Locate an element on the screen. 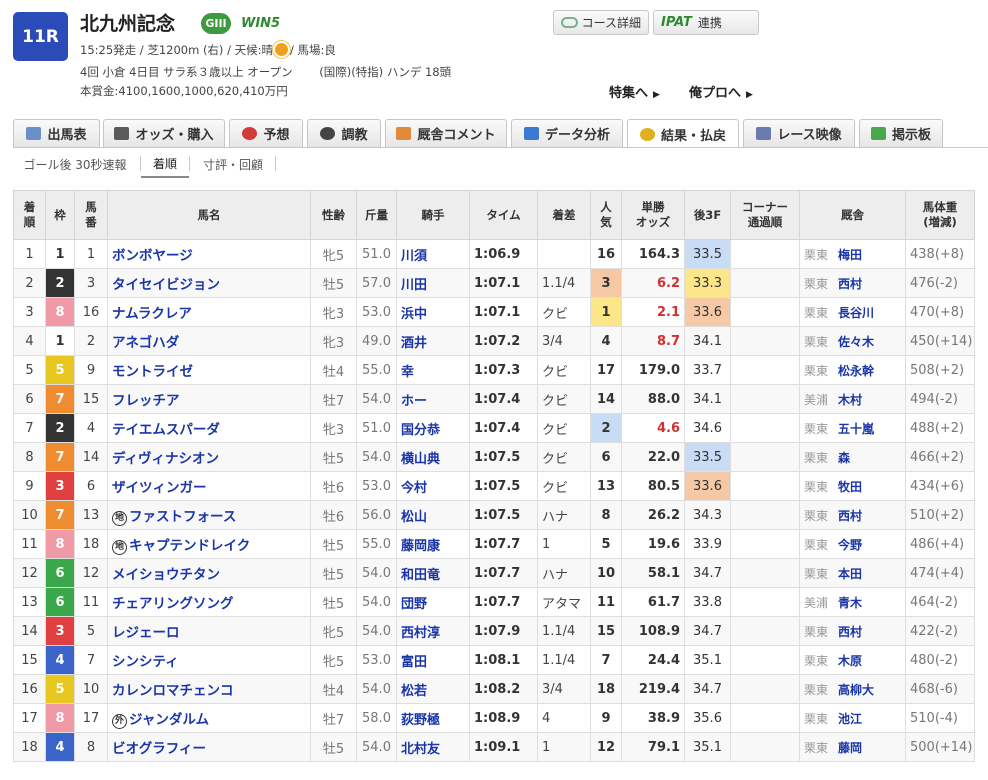 This screenshot has width=988, height=780. subtab-quick-result: ゴール後 30秒速報 is located at coordinates (75, 164).